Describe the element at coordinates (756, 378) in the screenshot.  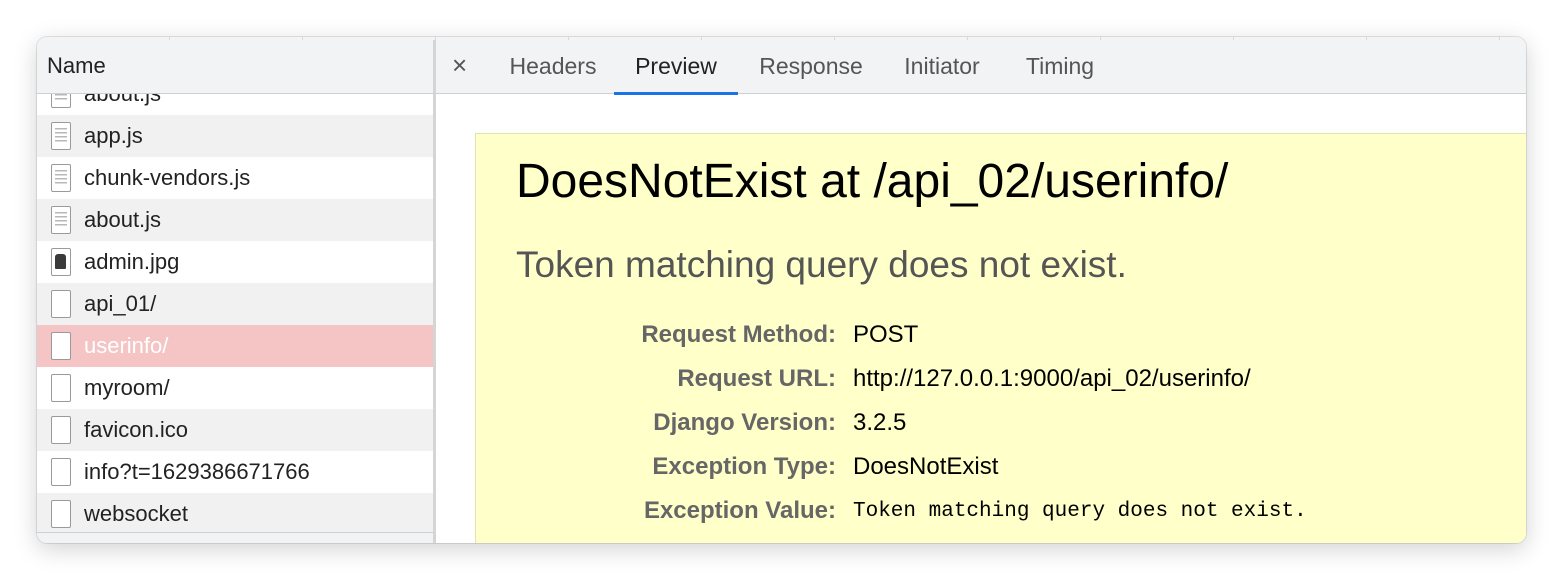
I see `meta-label: Request URL:` at that location.